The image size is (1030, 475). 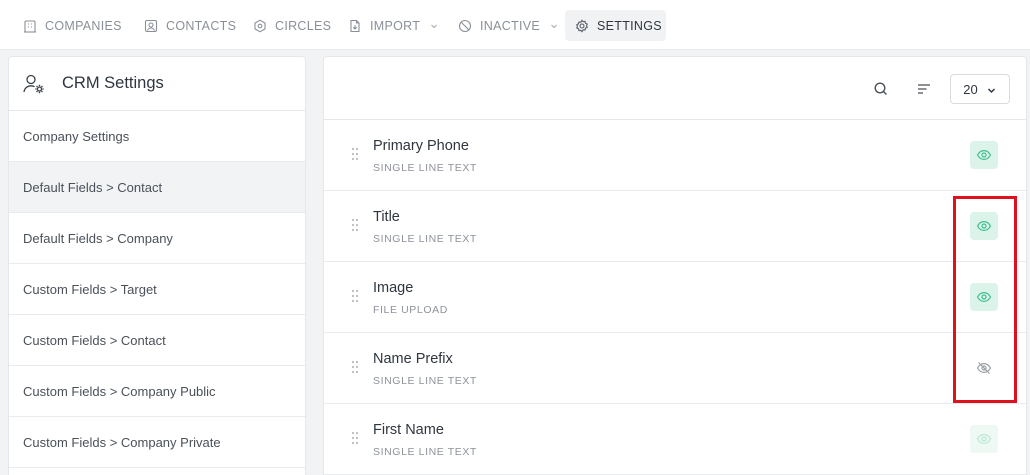 What do you see at coordinates (413, 359) in the screenshot?
I see `field-name: Name Prefix` at bounding box center [413, 359].